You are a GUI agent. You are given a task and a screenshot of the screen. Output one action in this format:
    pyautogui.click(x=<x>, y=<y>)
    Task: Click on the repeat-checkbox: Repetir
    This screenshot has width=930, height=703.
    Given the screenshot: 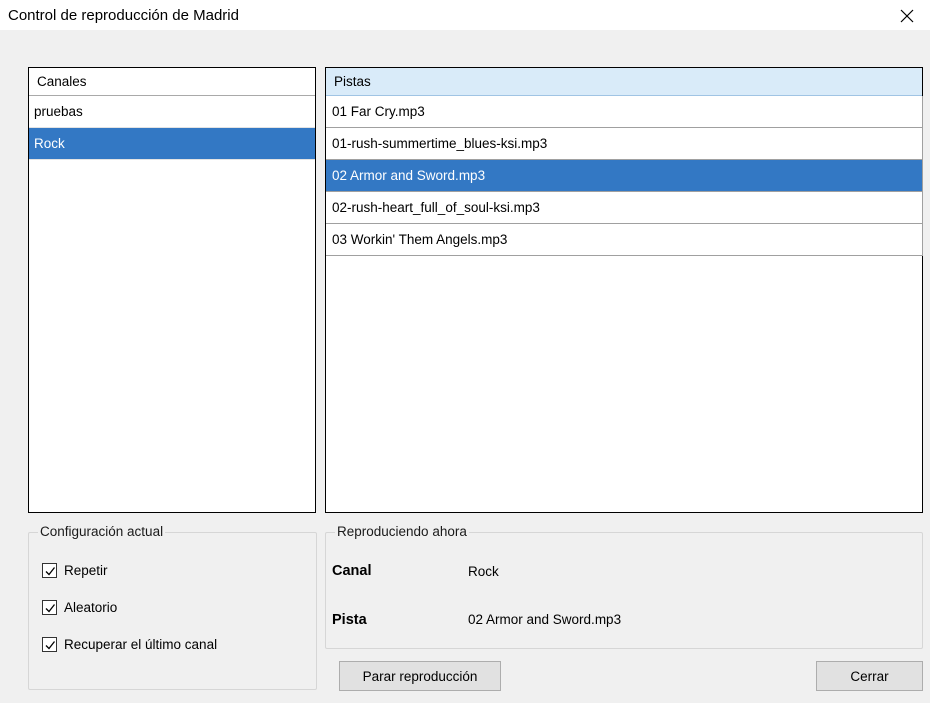 What is the action you would take?
    pyautogui.click(x=75, y=570)
    